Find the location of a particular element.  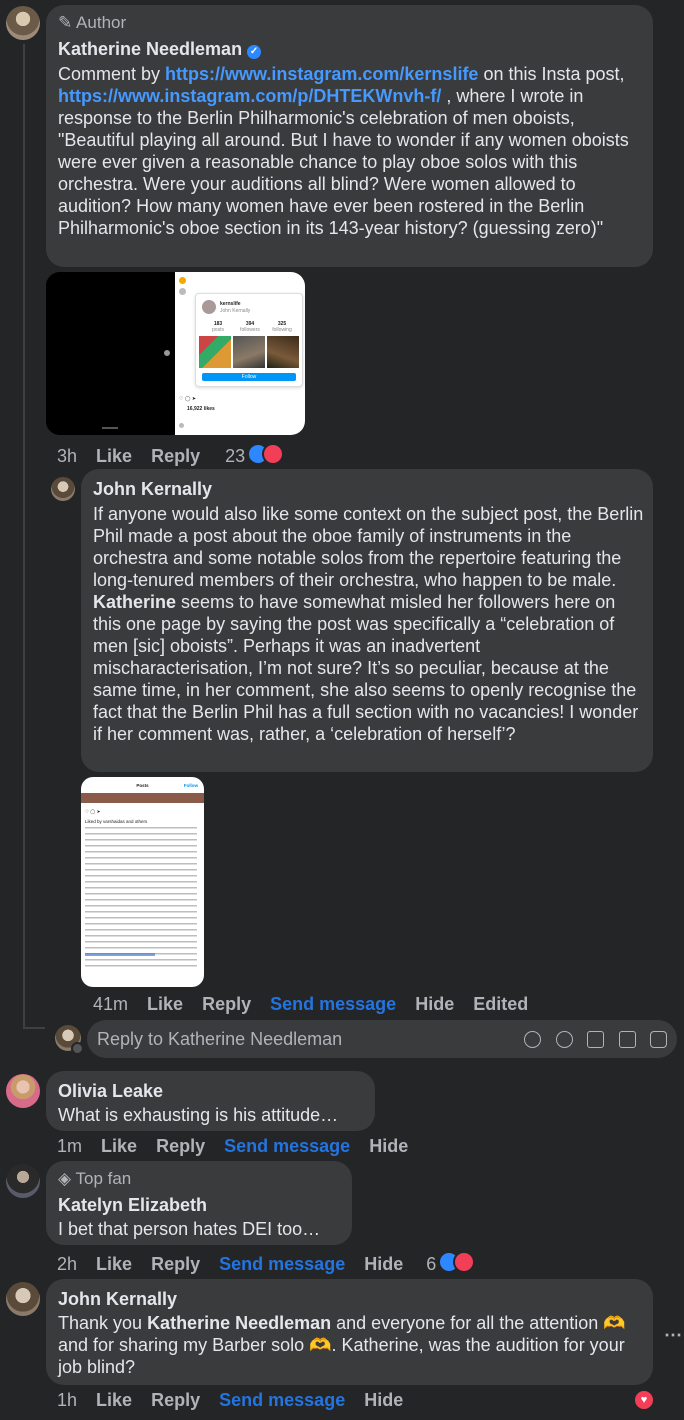

sun-icon is located at coordinates (182, 280).